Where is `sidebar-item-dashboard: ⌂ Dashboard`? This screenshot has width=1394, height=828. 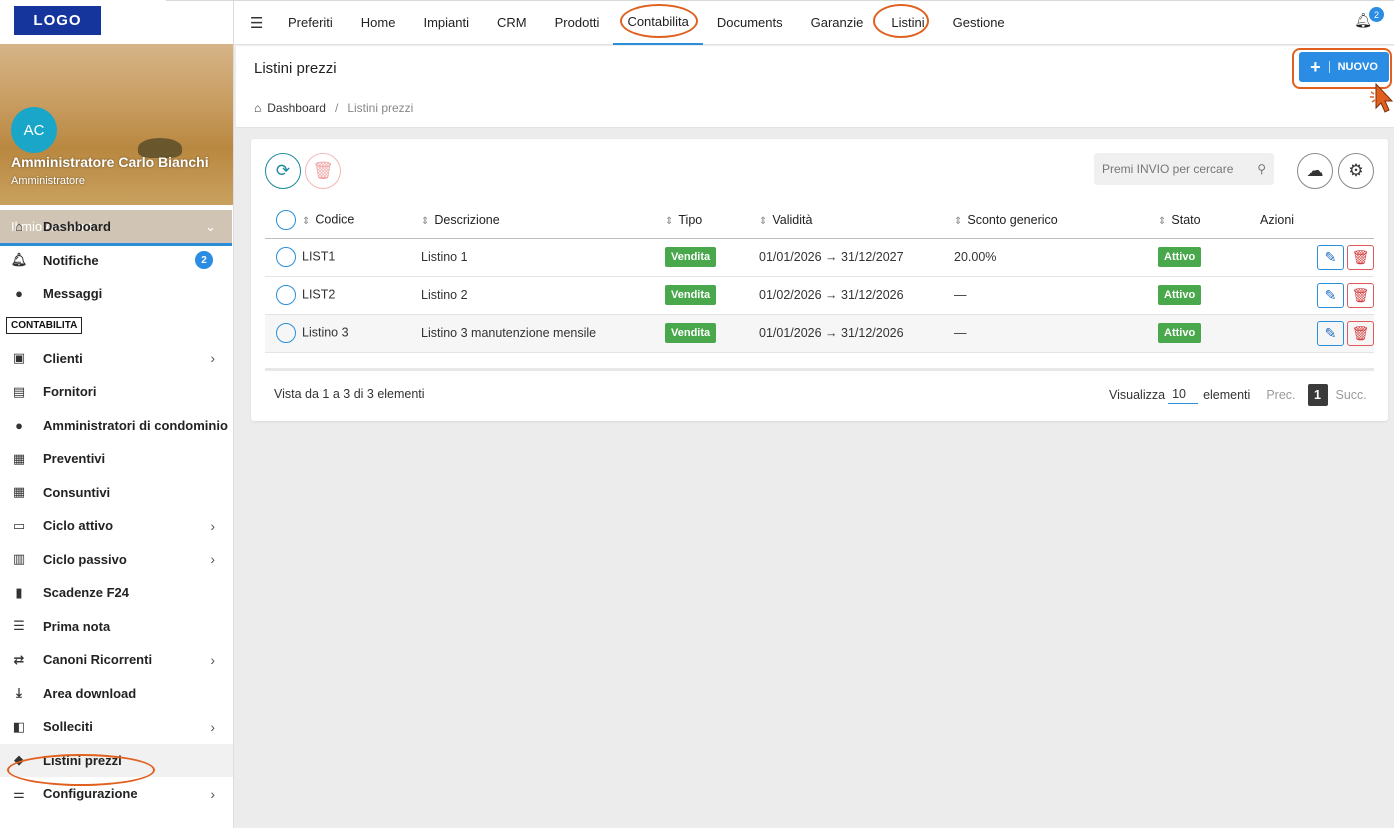 sidebar-item-dashboard: ⌂ Dashboard is located at coordinates (116, 227).